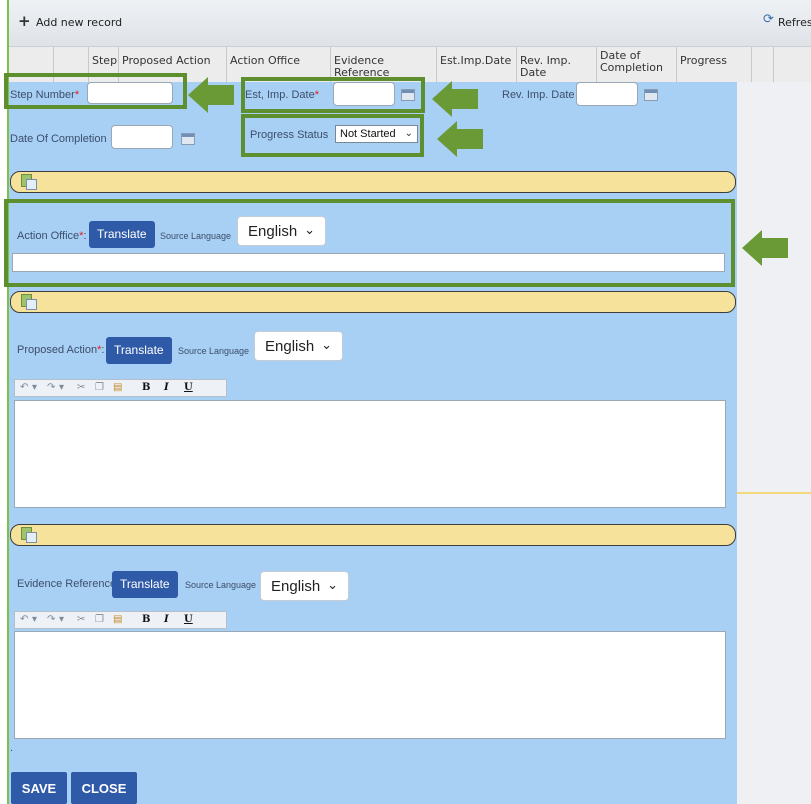  I want to click on save-button: SAVE, so click(39, 788).